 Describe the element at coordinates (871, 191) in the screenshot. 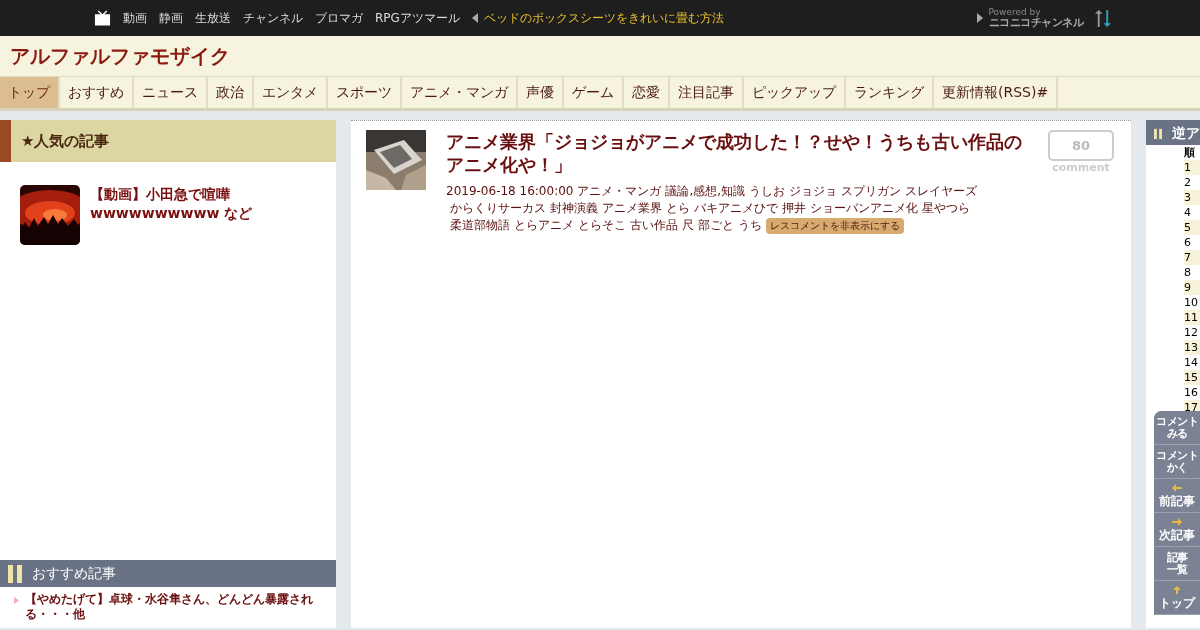

I see `tag-link: スプリガン` at that location.